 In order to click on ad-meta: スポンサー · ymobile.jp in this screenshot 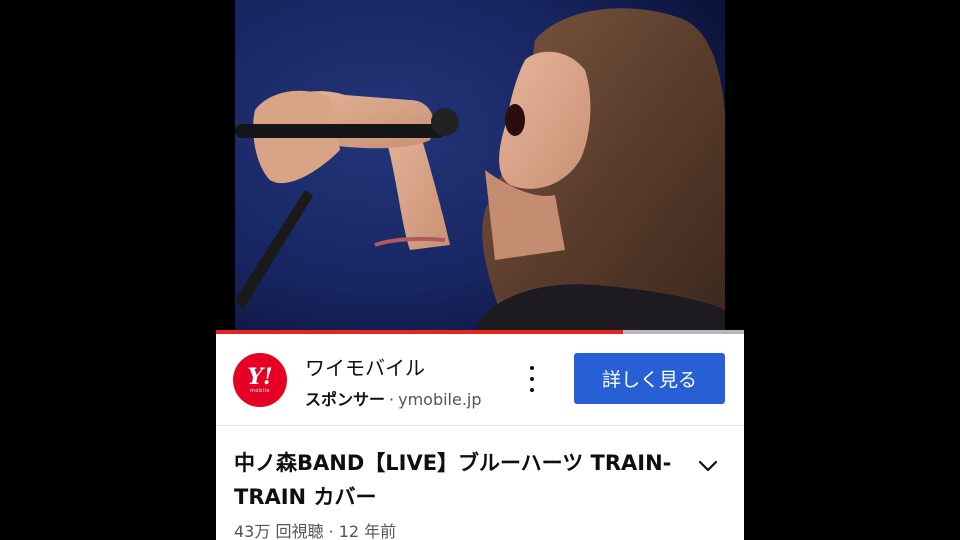, I will do `click(393, 398)`.